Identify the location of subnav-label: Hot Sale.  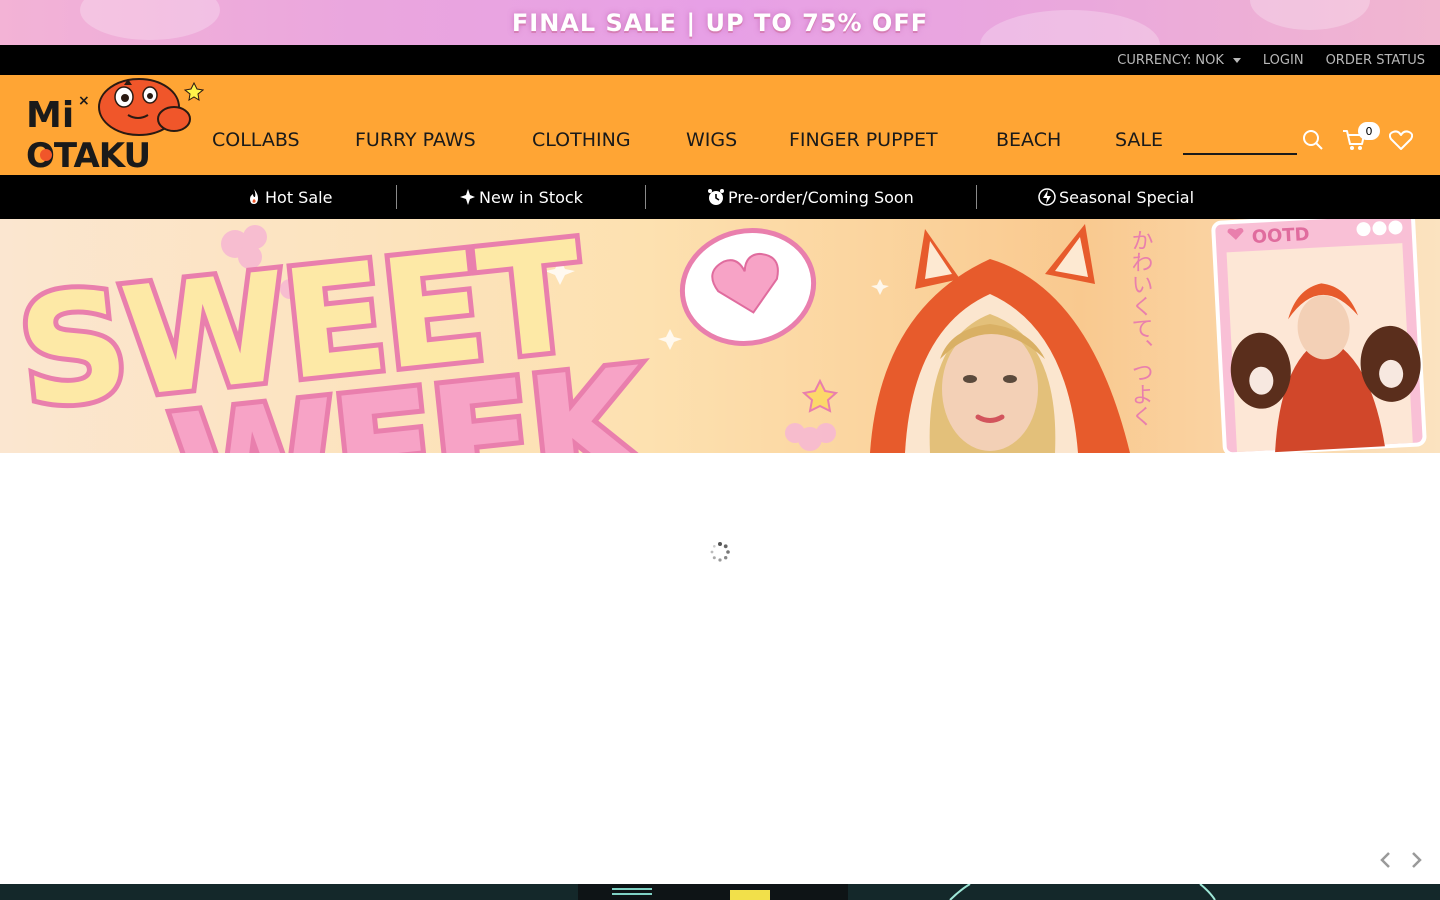
(299, 197).